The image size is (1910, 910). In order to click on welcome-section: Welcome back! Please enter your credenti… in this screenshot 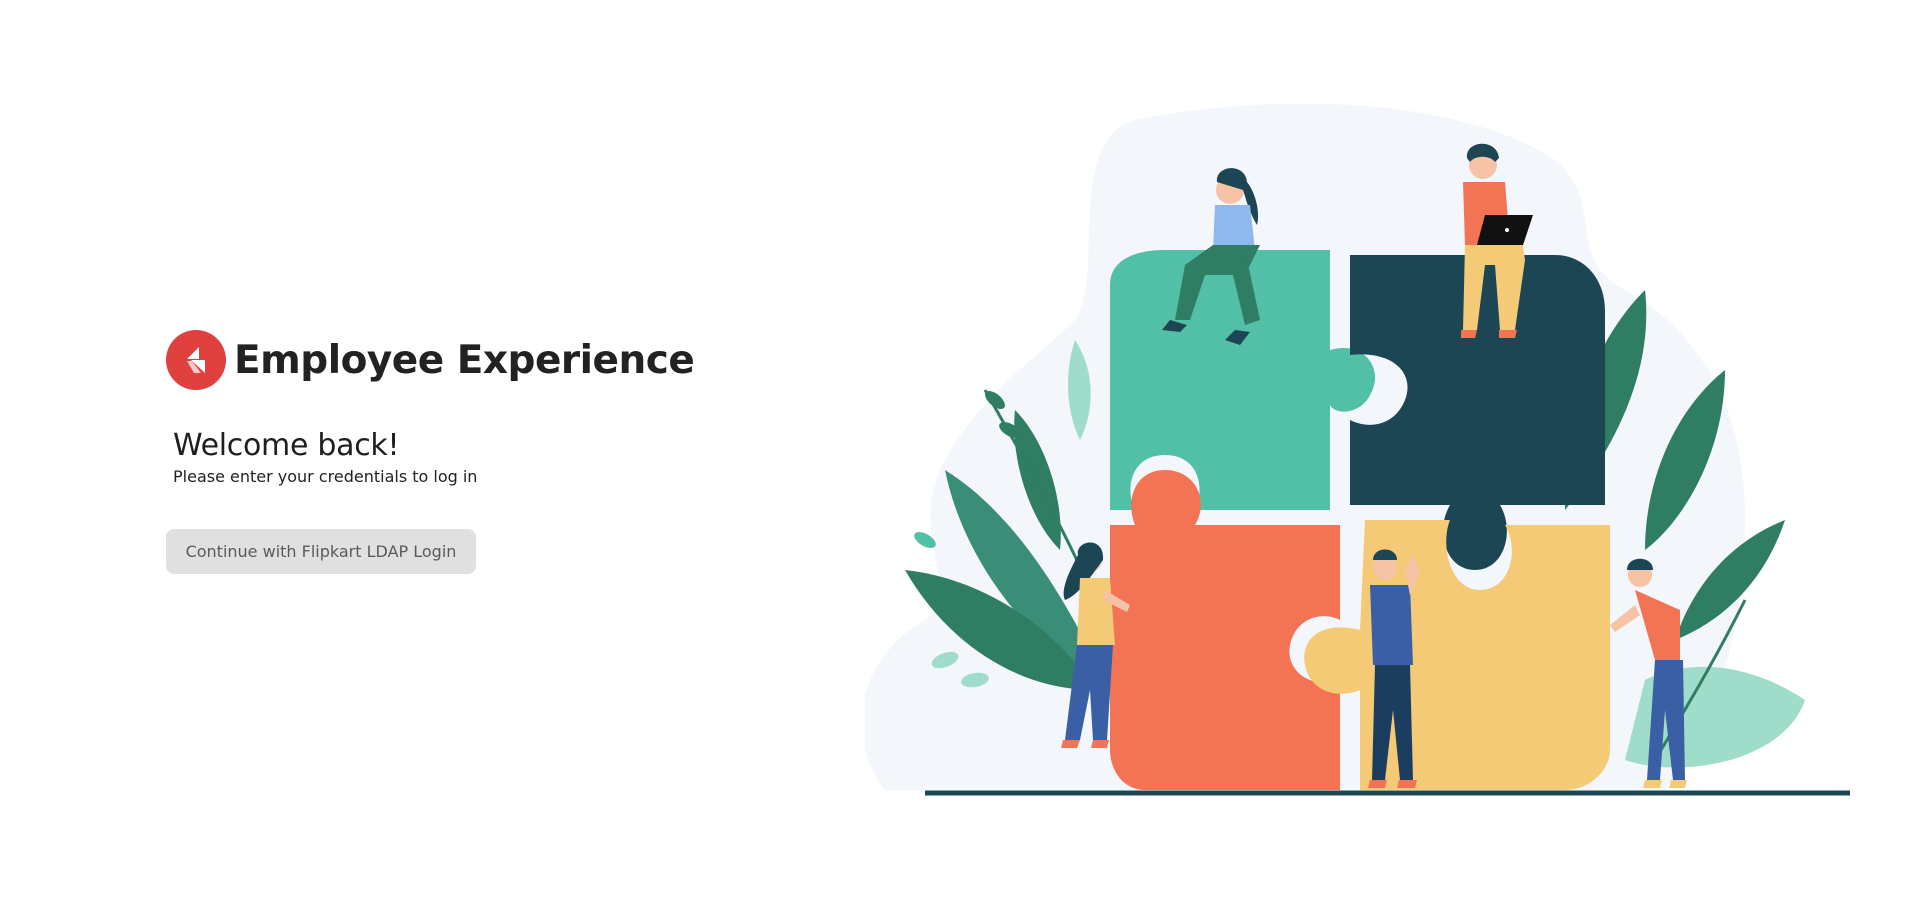, I will do `click(449, 457)`.